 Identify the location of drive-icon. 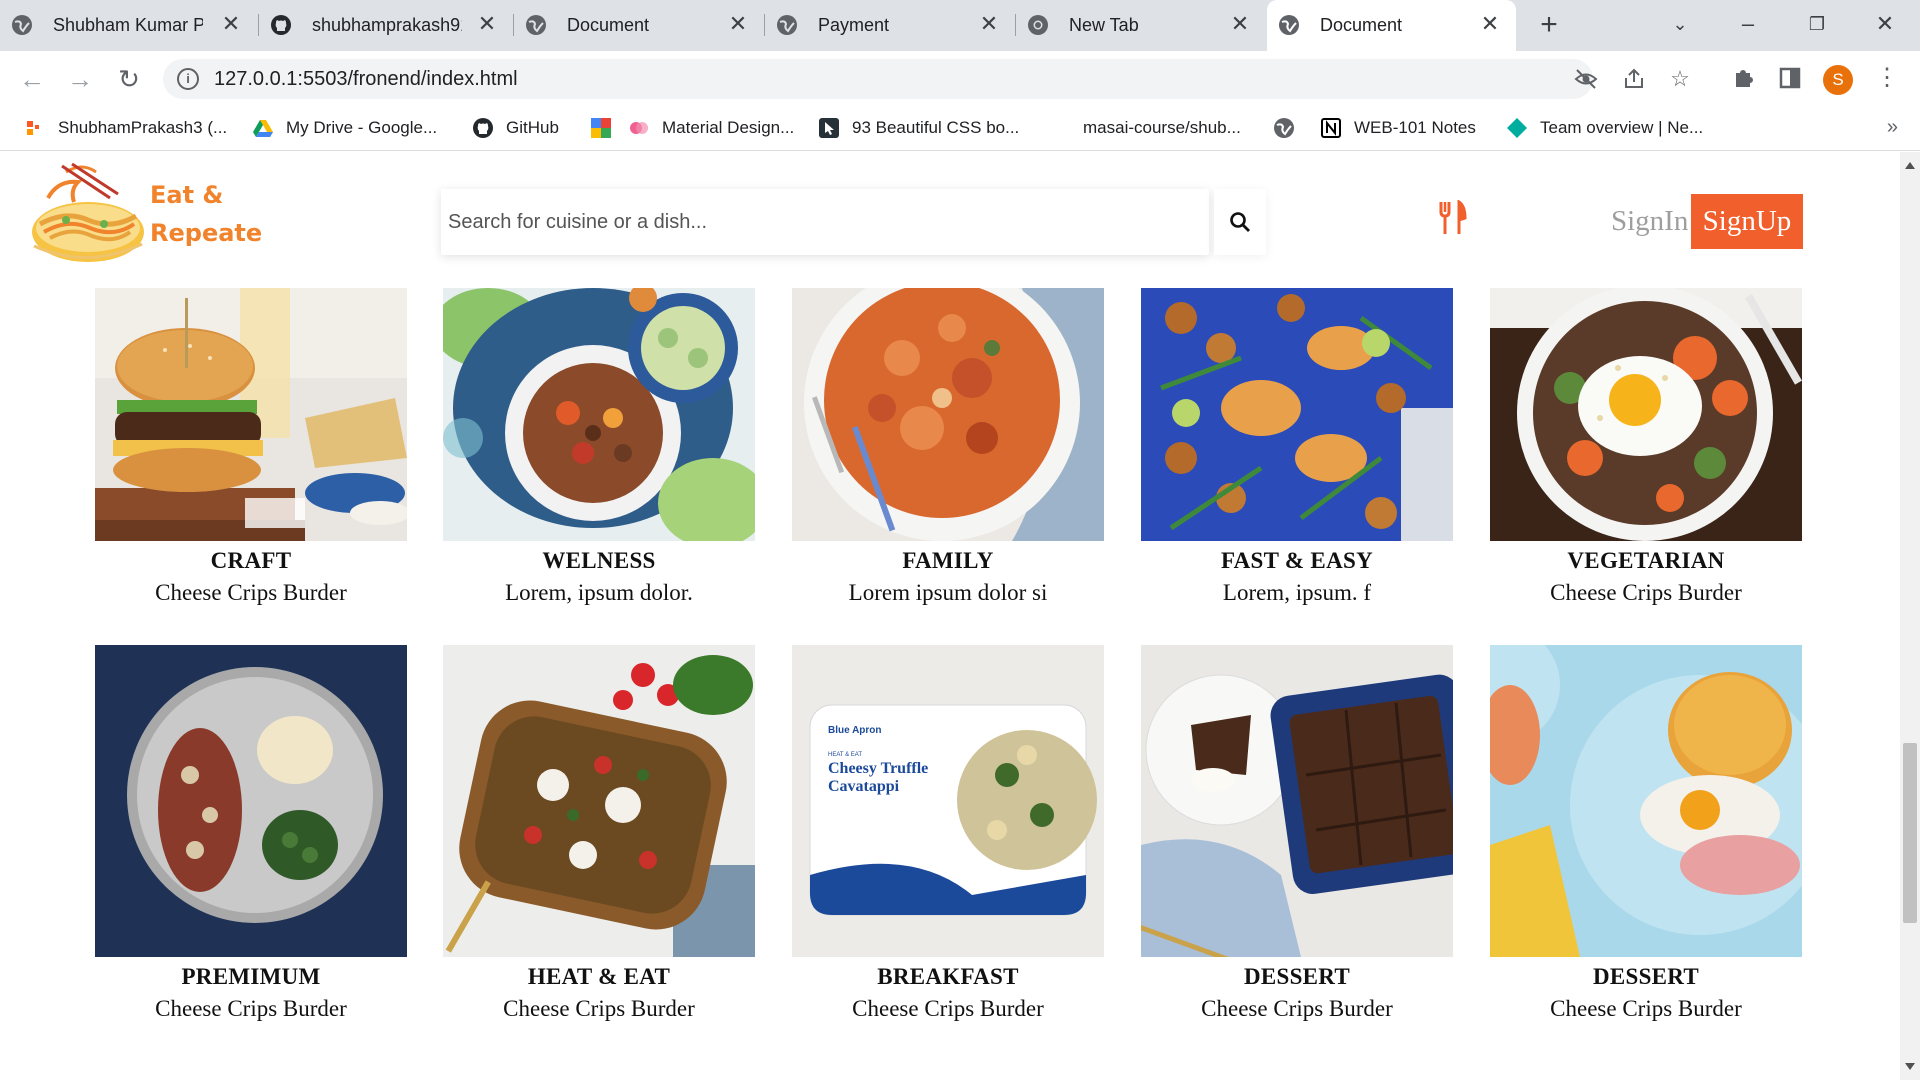
(263, 128).